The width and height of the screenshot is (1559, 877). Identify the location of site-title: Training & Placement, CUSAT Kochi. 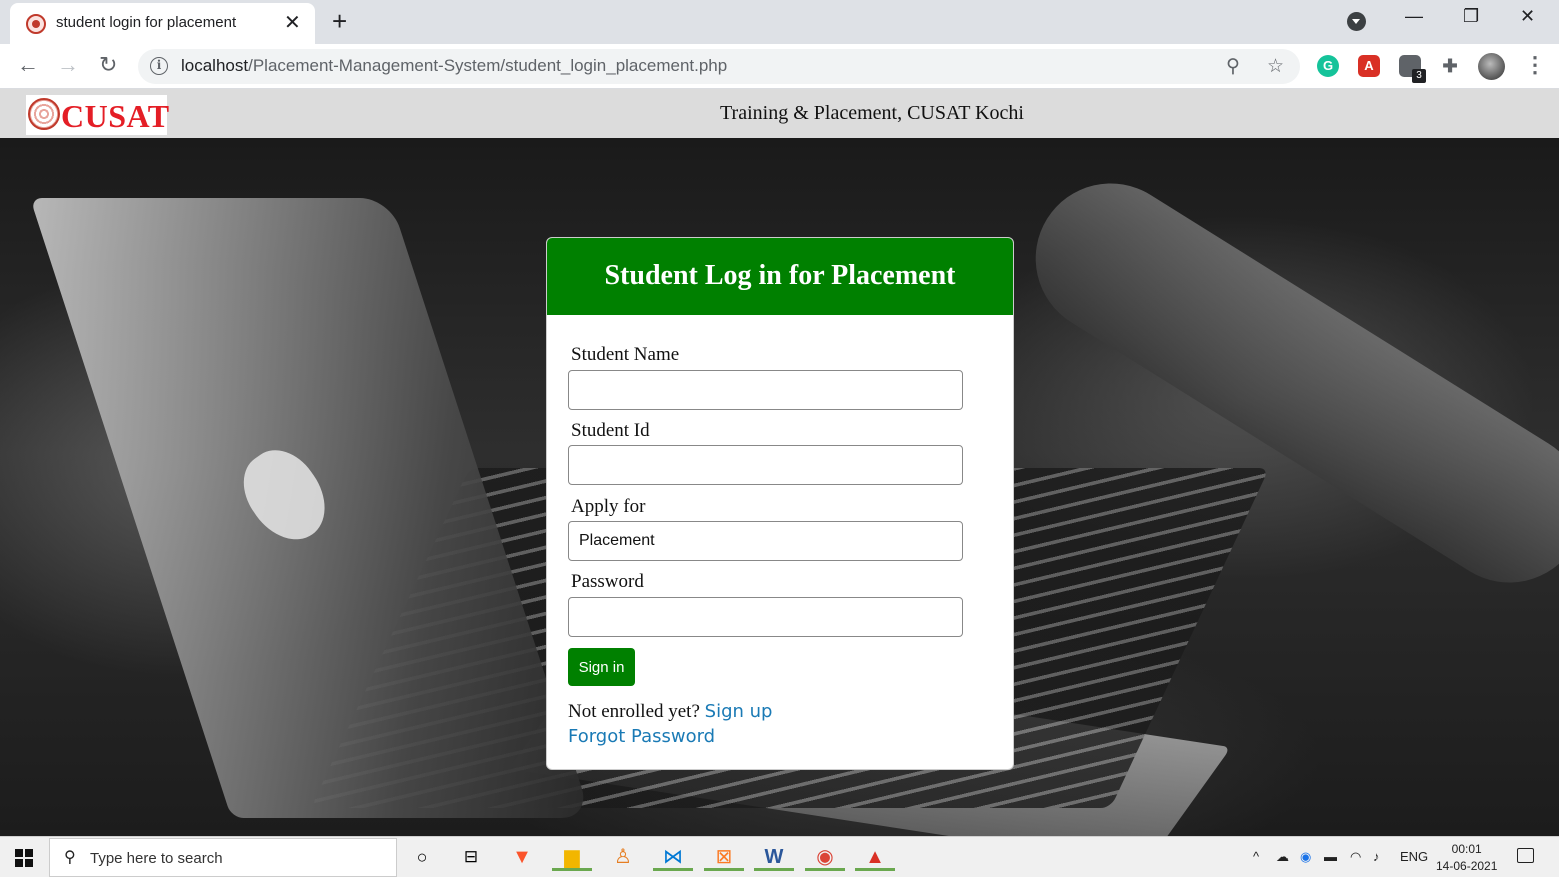
(872, 113).